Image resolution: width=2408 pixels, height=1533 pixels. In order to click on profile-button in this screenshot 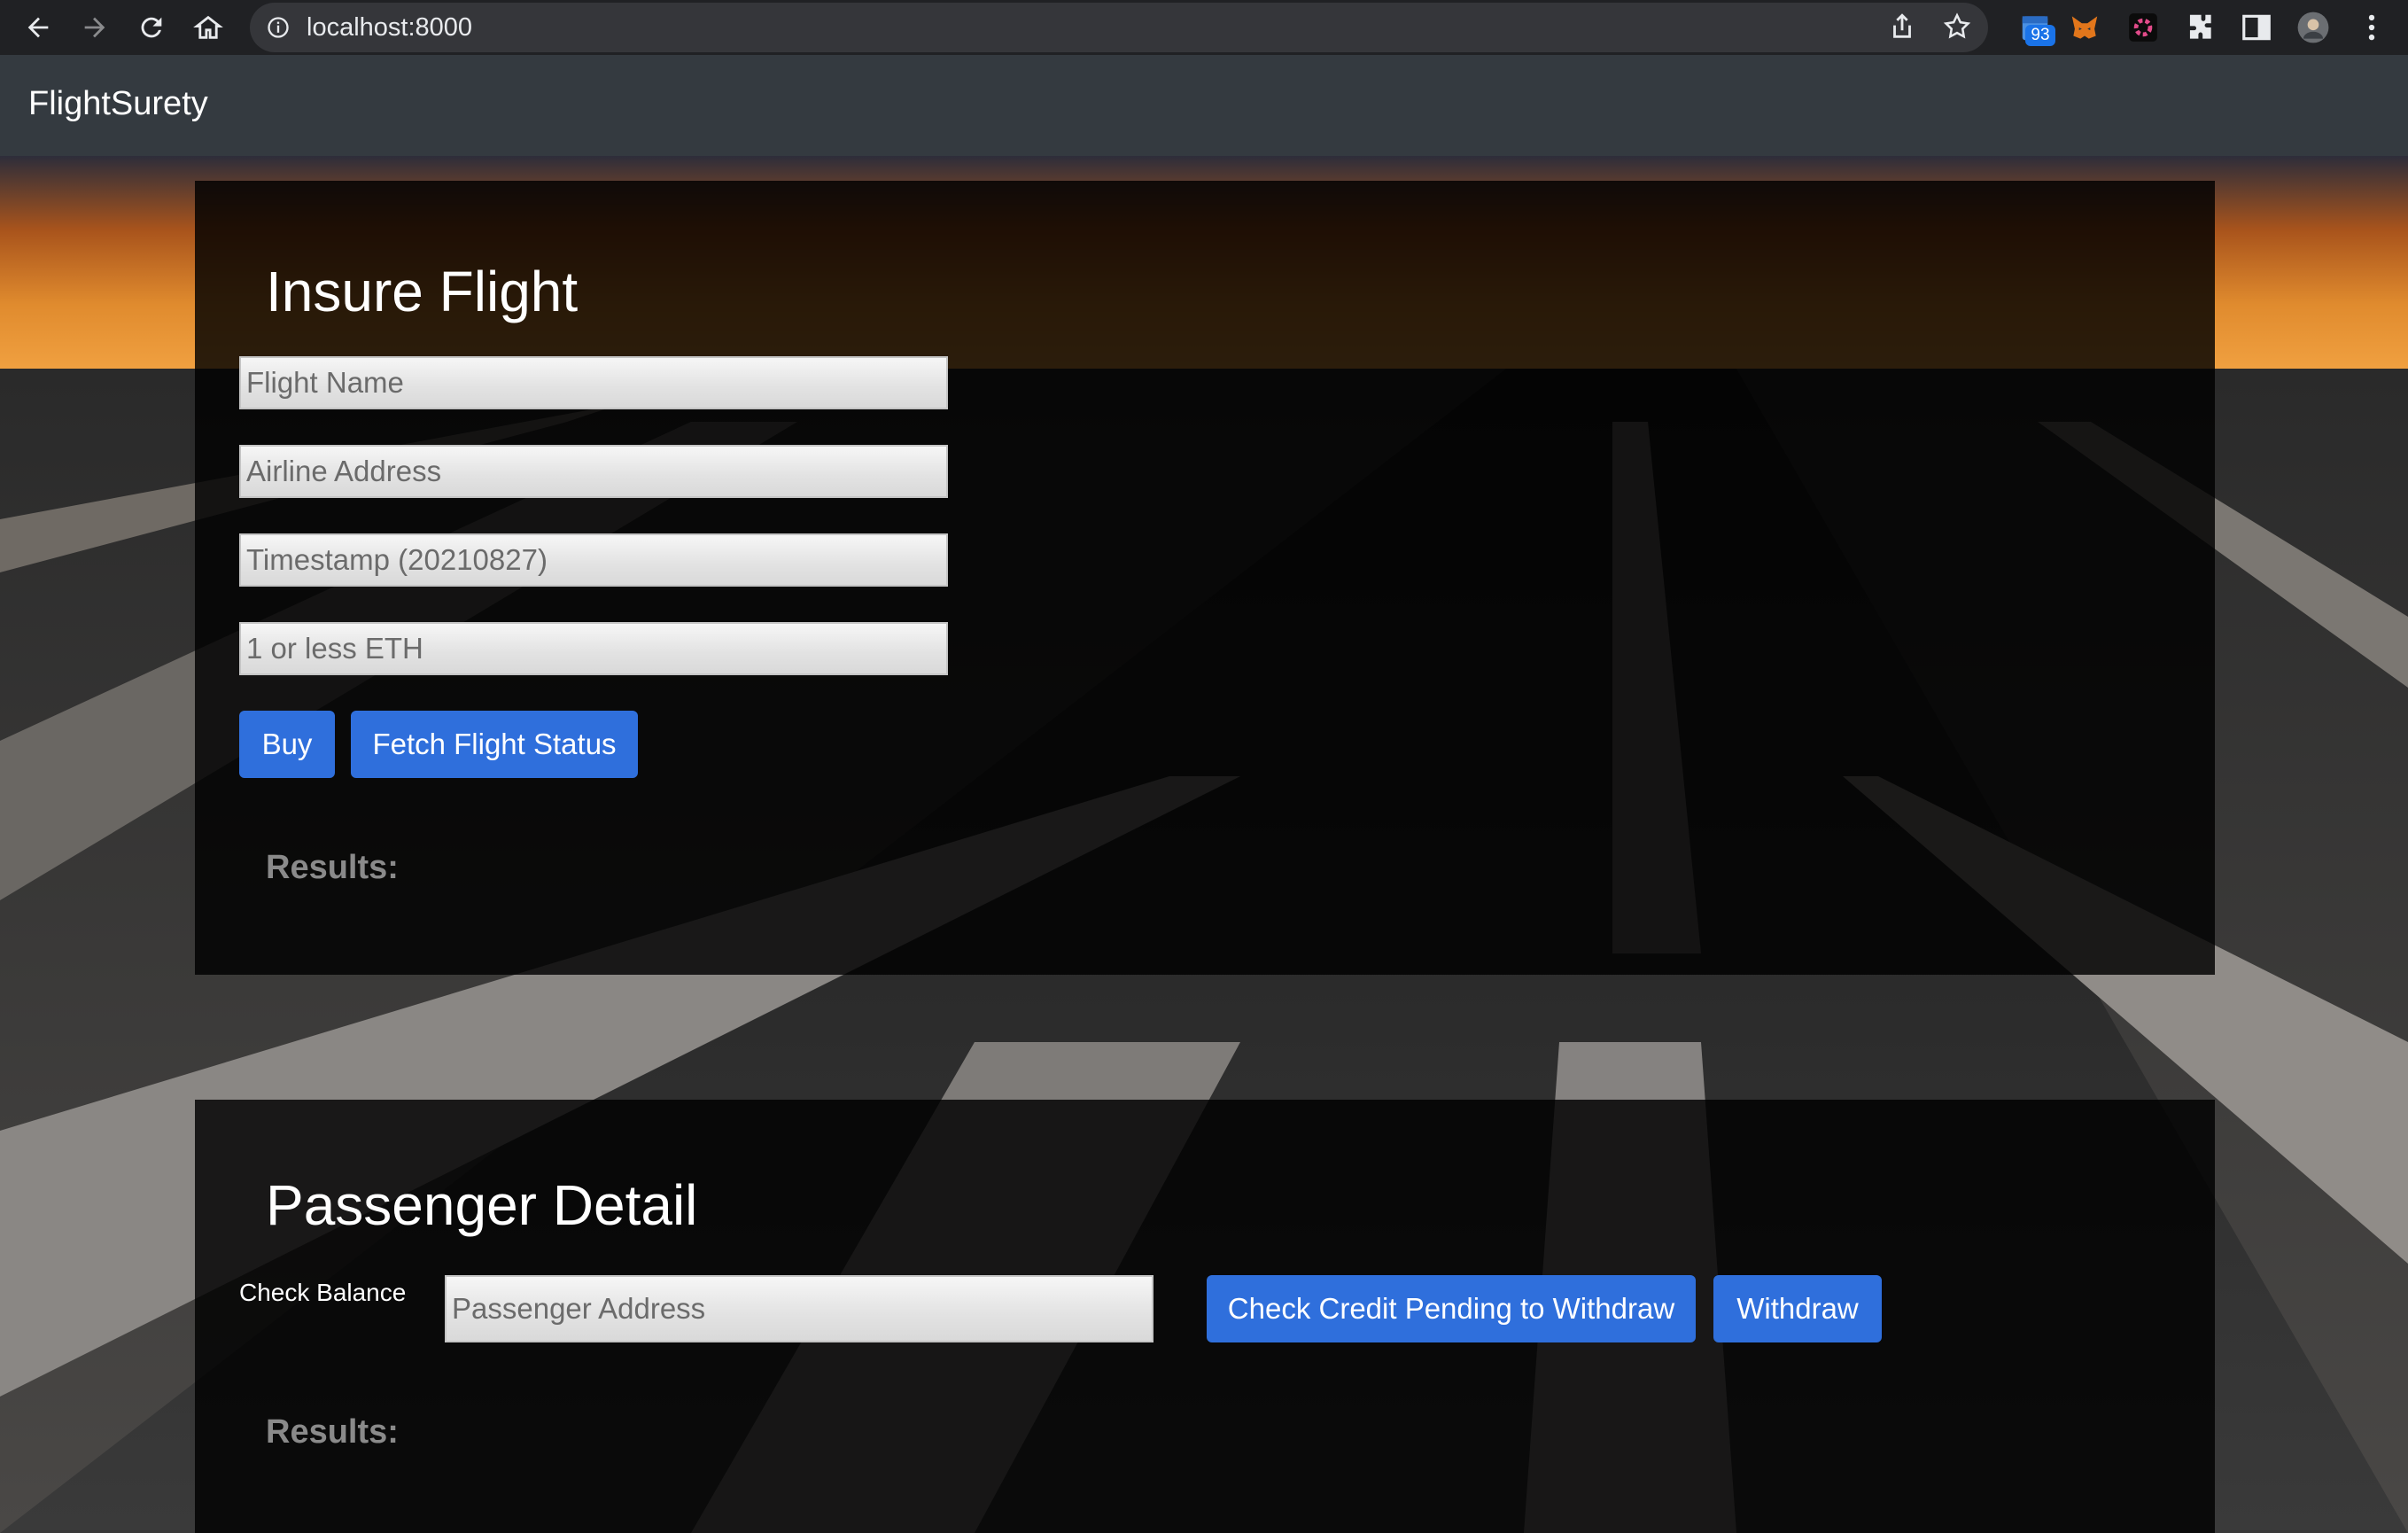, I will do `click(2313, 27)`.